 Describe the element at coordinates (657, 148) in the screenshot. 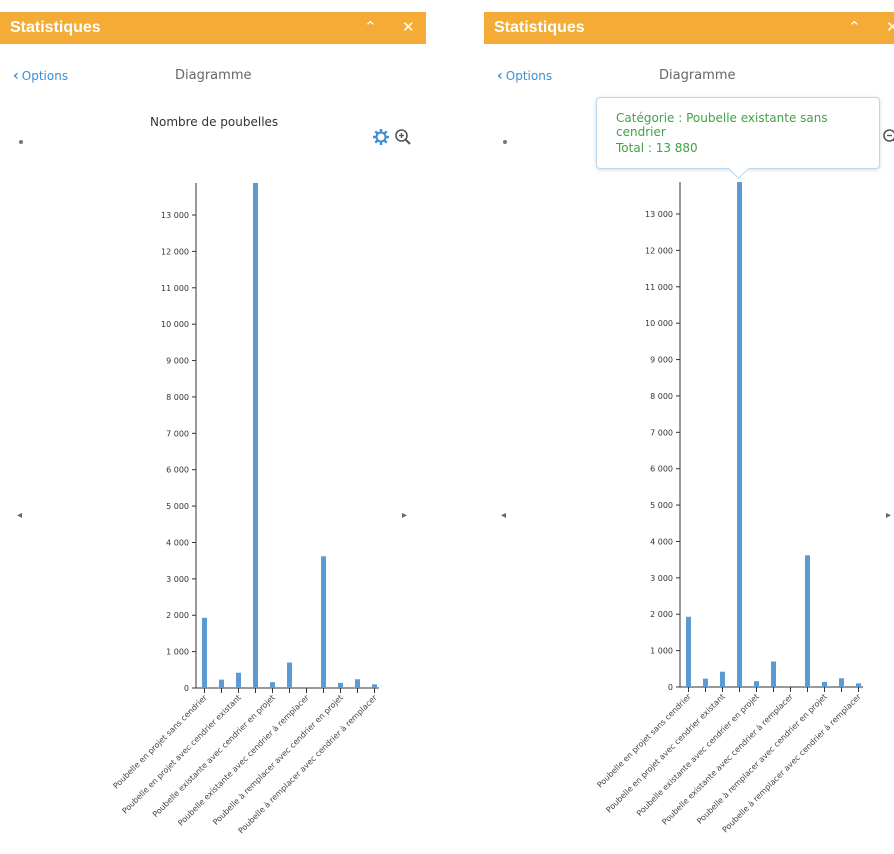

I see `tooltip-total: Total : 13 880` at that location.